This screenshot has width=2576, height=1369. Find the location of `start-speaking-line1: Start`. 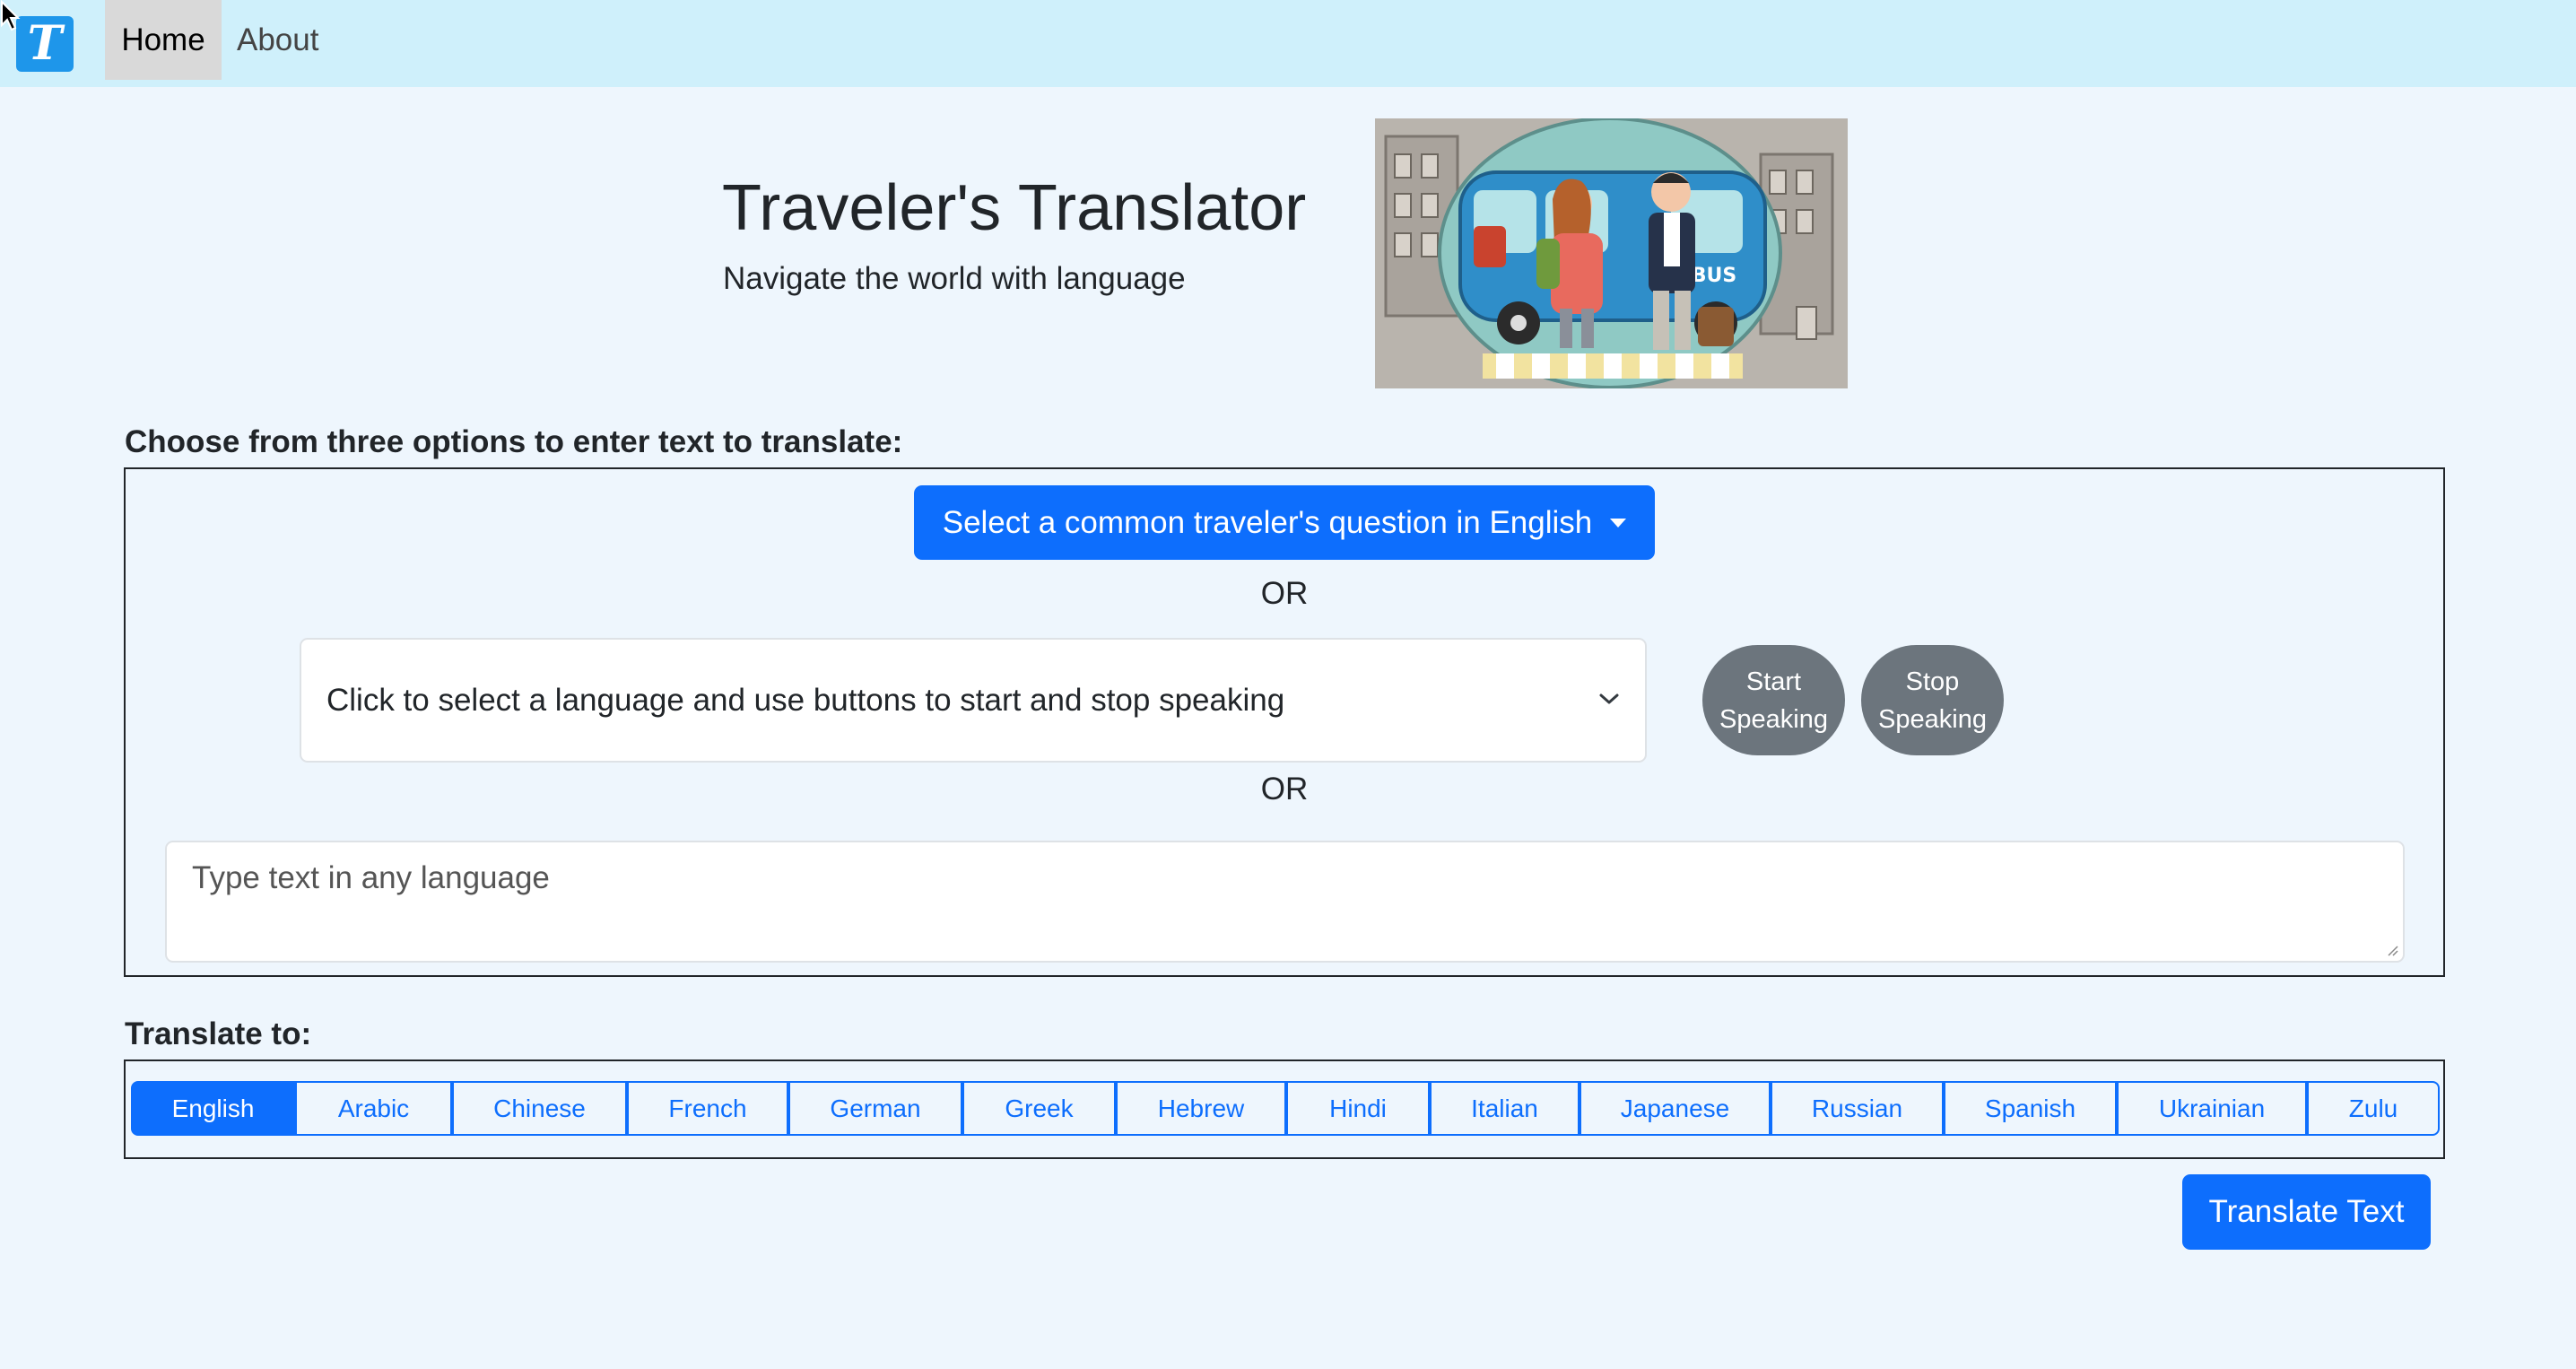

start-speaking-line1: Start is located at coordinates (1773, 681).